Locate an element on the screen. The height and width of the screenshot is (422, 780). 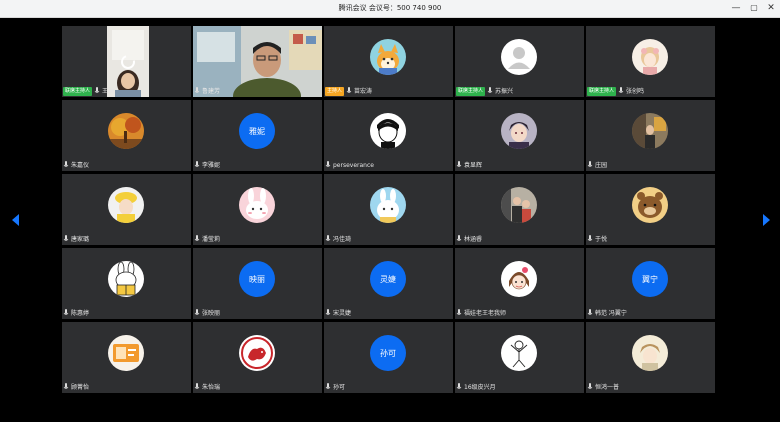
participant-tile: 潘莹莉 is located at coordinates (257, 209).